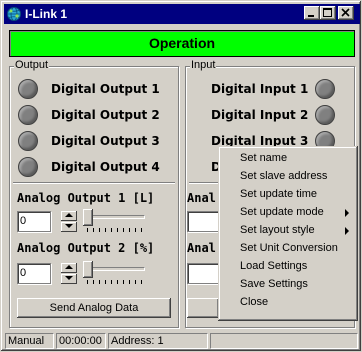  Describe the element at coordinates (86, 198) in the screenshot. I see `analog-output-1-label: Analog Output 1 [L]` at that location.